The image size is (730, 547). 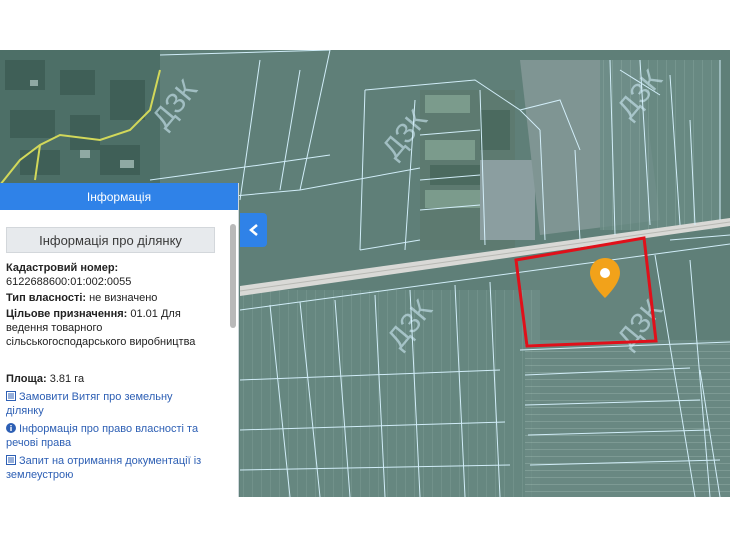 I want to click on order-extract-link: Замовити Витяг про земельну ділянку, so click(x=107, y=404).